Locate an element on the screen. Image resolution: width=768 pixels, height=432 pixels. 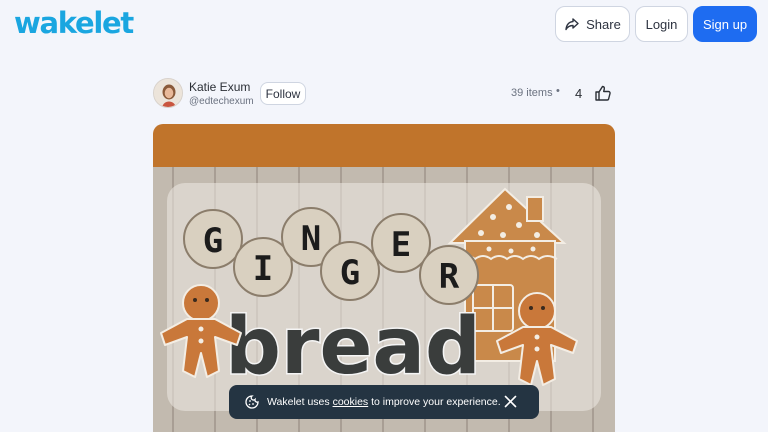
signup-button: Sign up is located at coordinates (725, 24).